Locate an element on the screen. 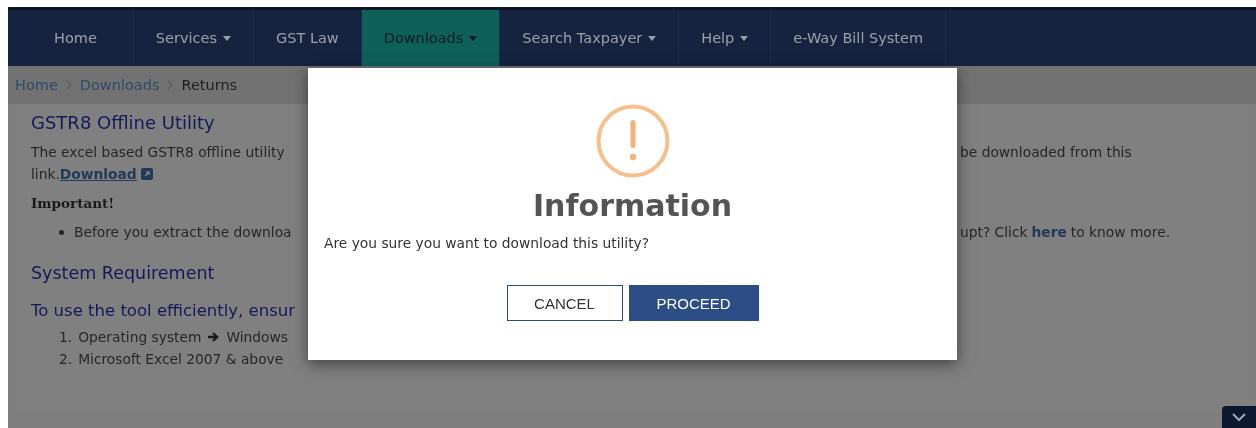  section-heading: GSTR8 Offline Utility is located at coordinates (123, 122).